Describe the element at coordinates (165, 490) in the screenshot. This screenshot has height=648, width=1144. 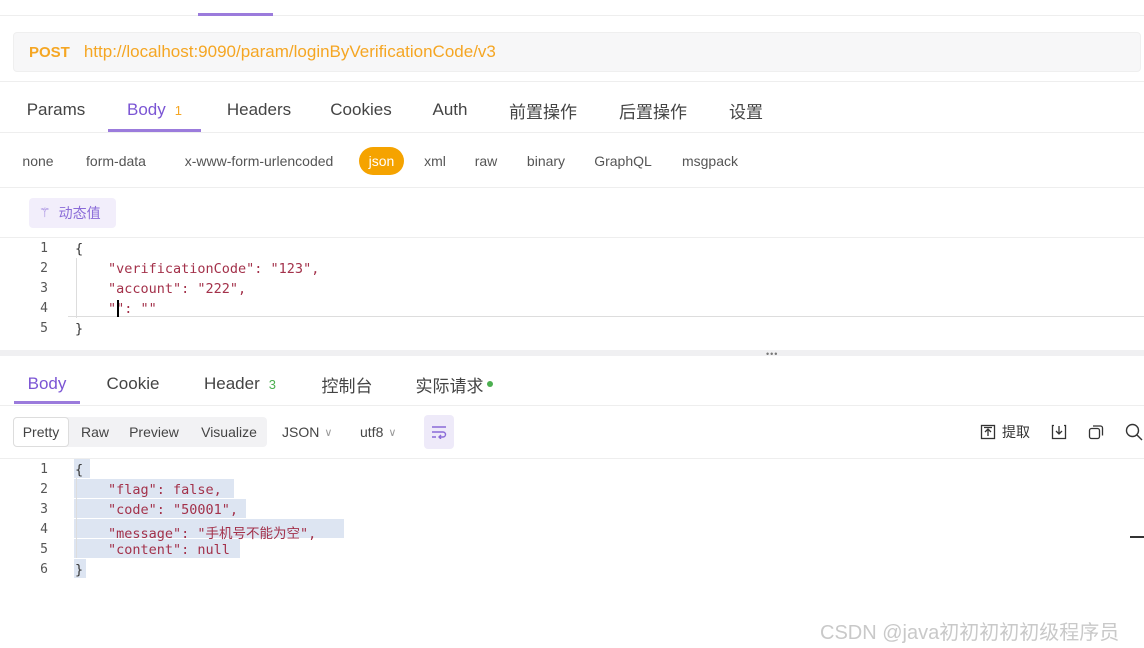
I see `code-line: "flag": false,` at that location.